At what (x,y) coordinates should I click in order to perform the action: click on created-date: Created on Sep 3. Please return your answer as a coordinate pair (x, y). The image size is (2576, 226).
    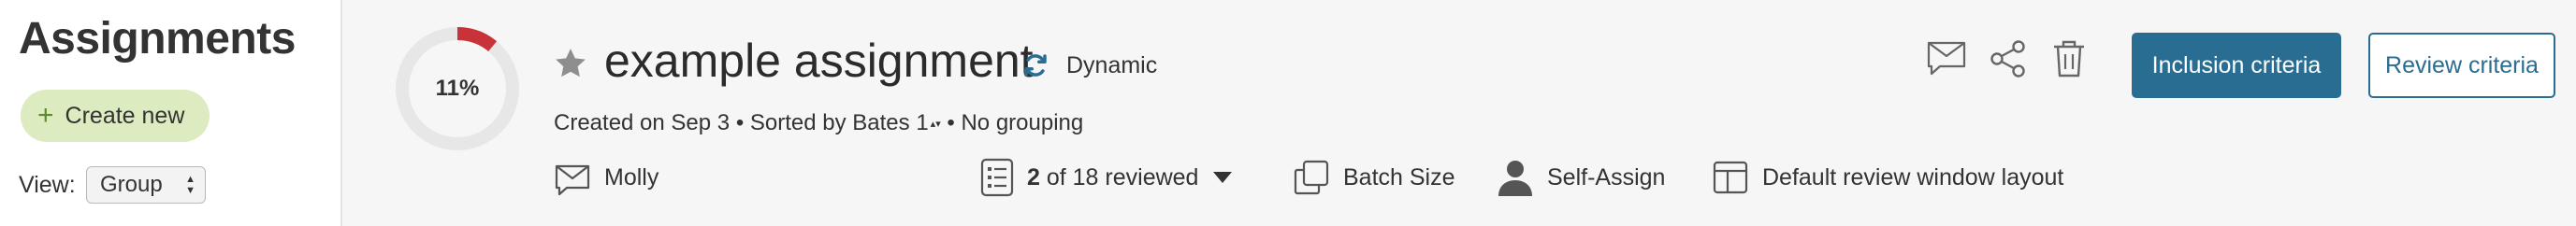
    Looking at the image, I should click on (642, 123).